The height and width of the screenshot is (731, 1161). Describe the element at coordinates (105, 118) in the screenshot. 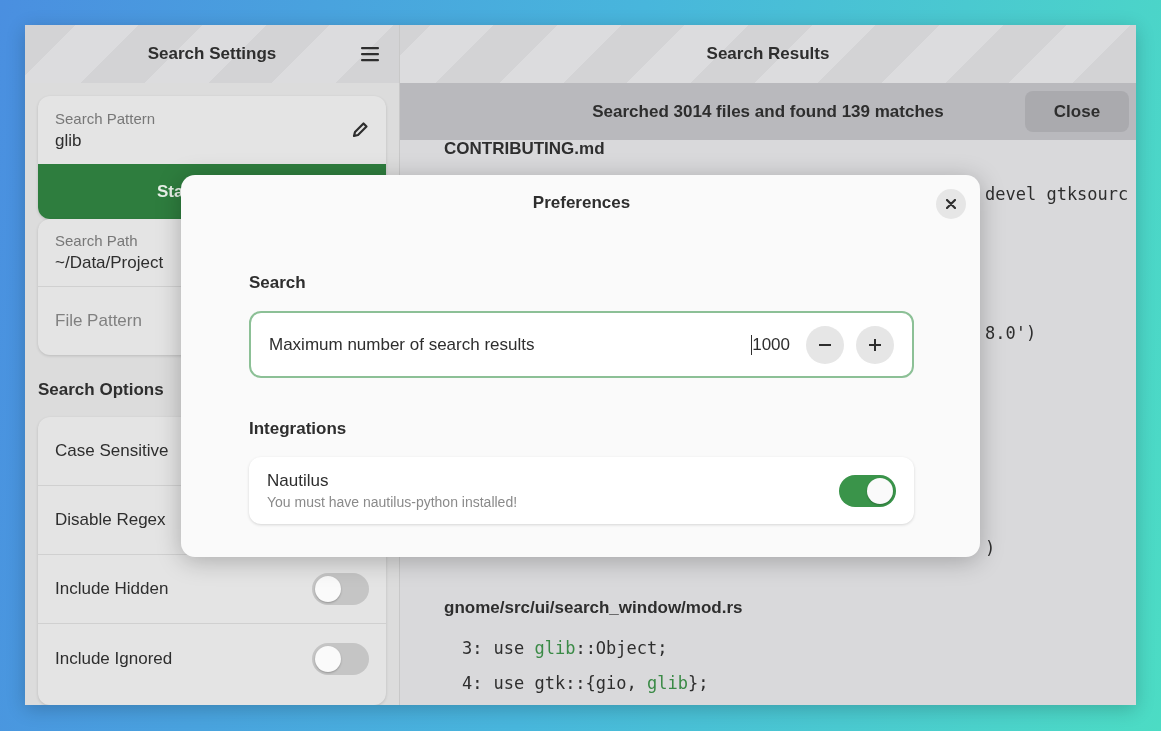

I see `field-label: Search Pattern` at that location.